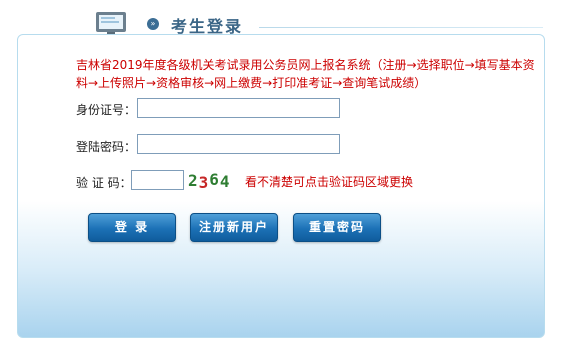 Image resolution: width=561 pixels, height=347 pixels. Describe the element at coordinates (106, 110) in the screenshot. I see `id-number-label: 身份证号：` at that location.